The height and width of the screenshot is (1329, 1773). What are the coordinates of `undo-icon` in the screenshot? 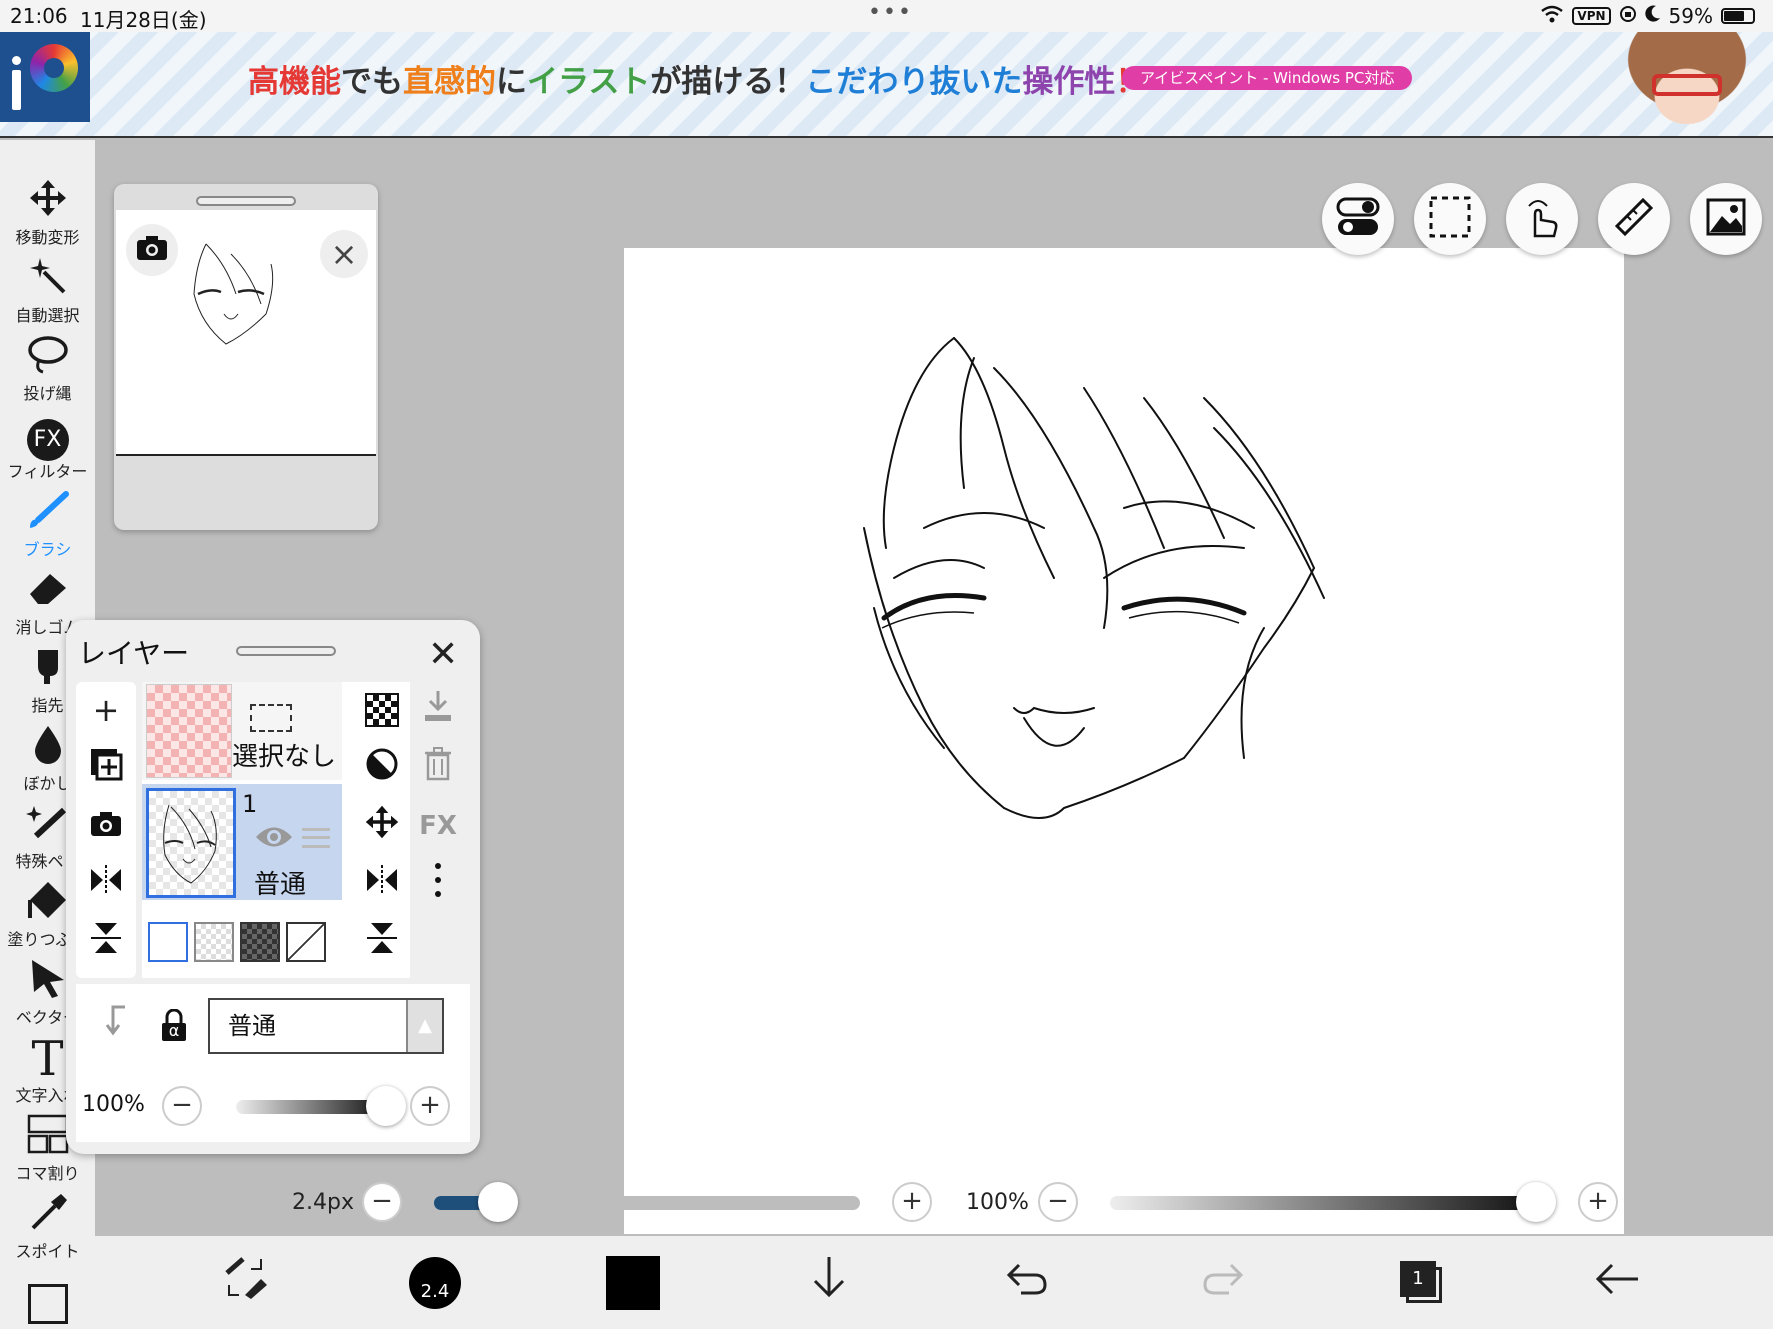 It's located at (1027, 1282).